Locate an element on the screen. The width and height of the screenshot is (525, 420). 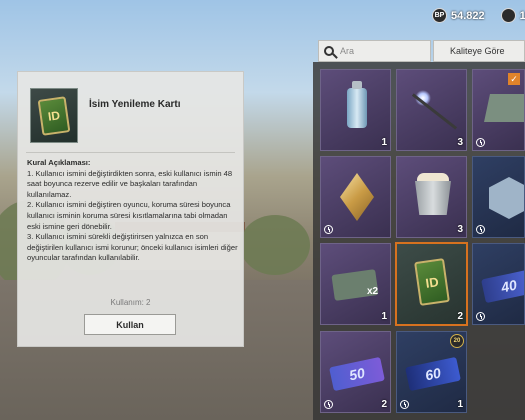
inventory-item-id-card-selected: ID 2 is located at coordinates (431, 284).